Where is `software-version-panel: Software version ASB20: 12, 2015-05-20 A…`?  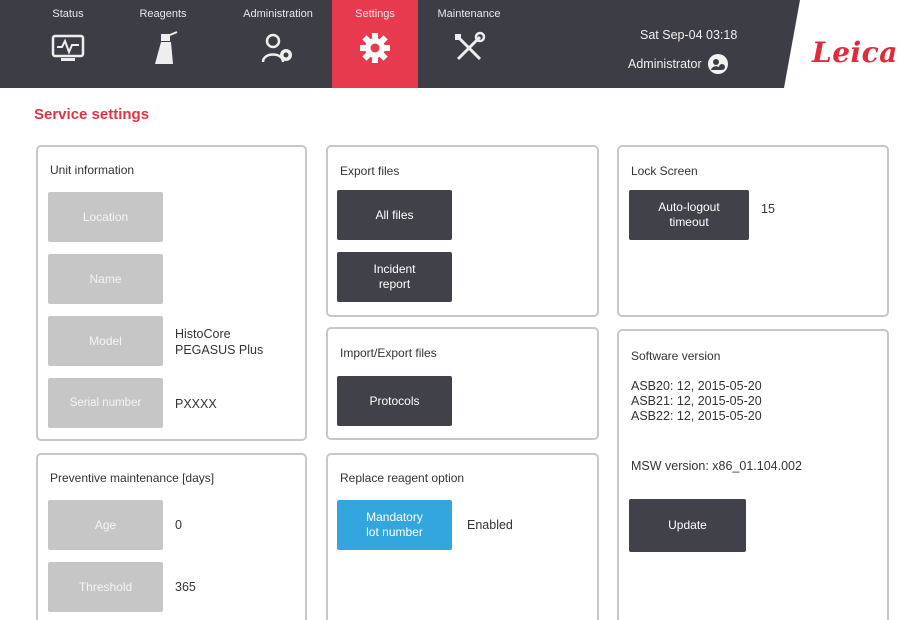
software-version-panel: Software version ASB20: 12, 2015-05-20 A… is located at coordinates (753, 474).